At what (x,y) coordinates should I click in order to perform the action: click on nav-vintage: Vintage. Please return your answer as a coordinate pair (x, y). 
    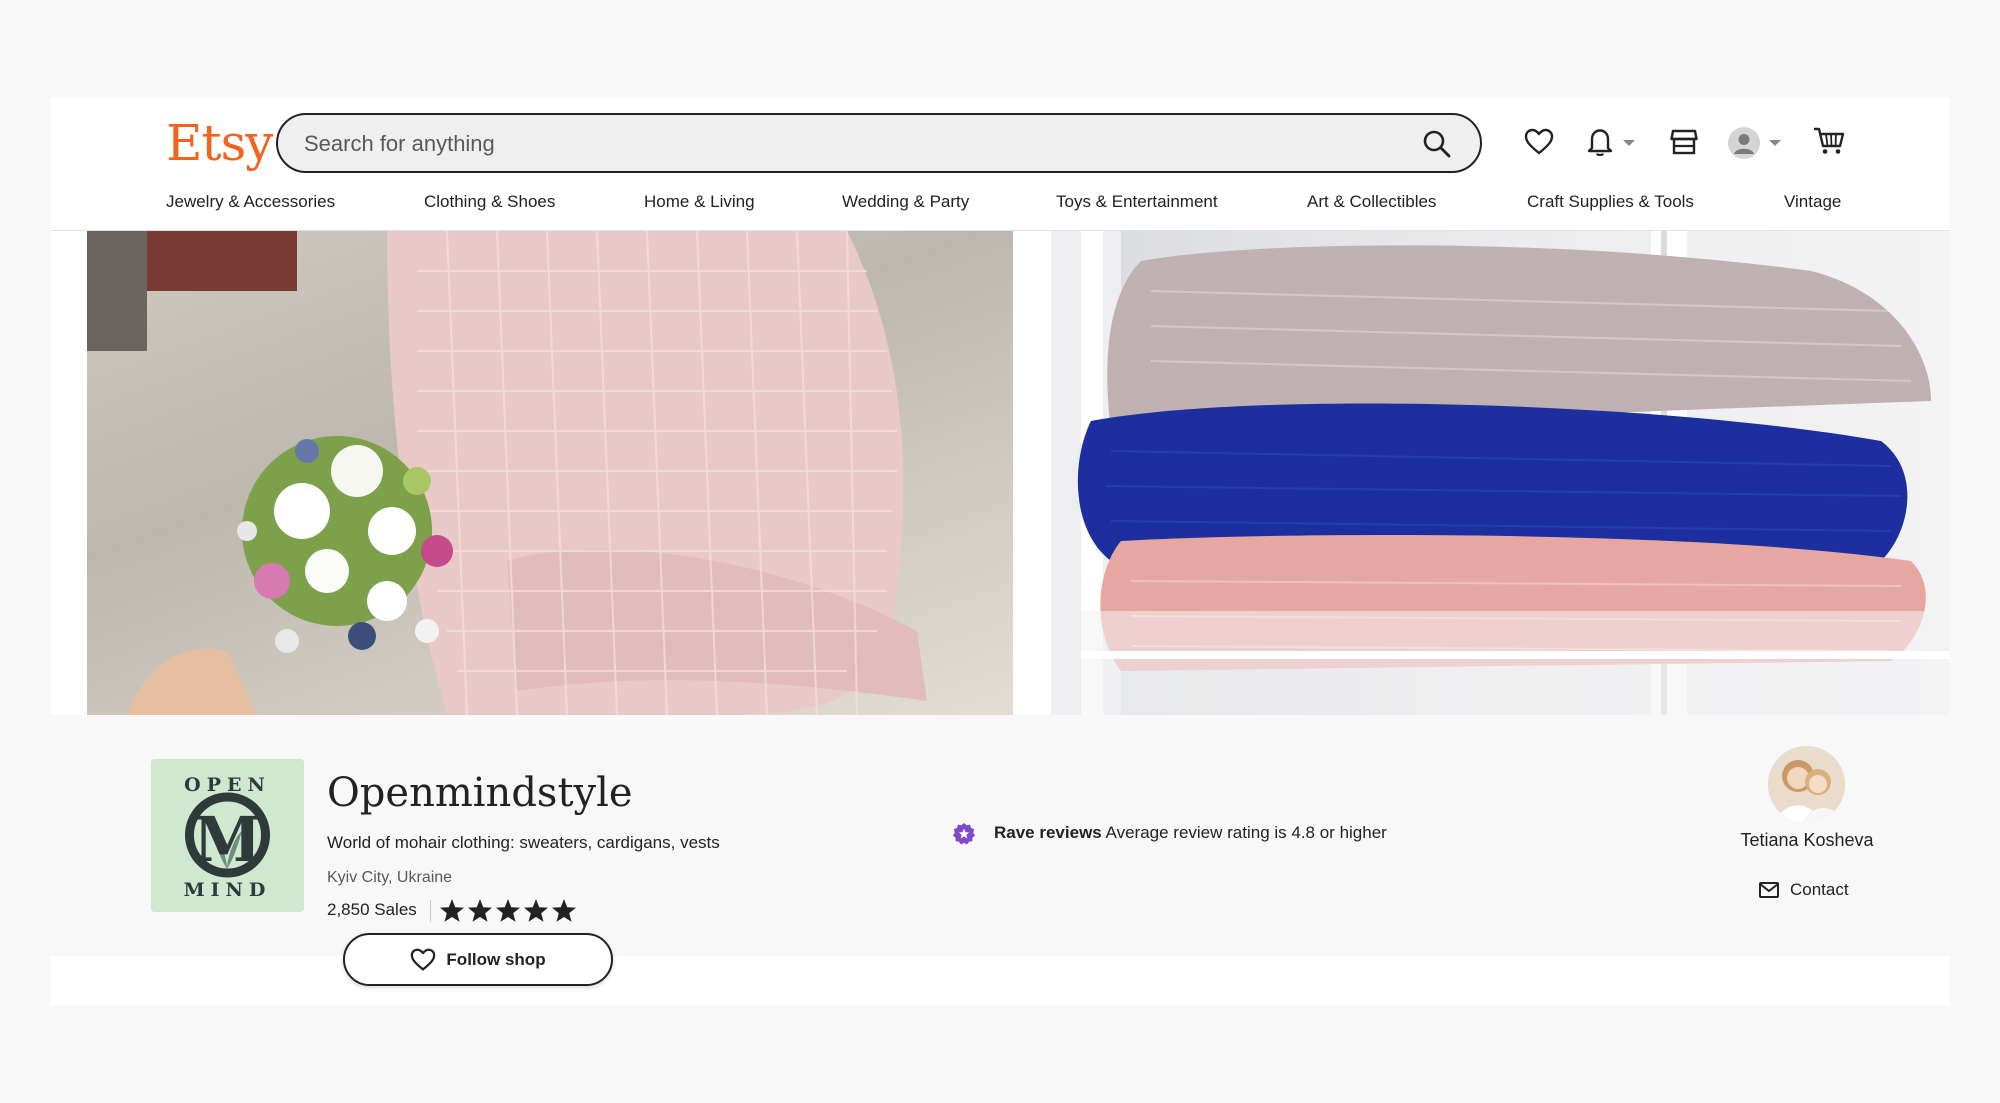
    Looking at the image, I should click on (1812, 202).